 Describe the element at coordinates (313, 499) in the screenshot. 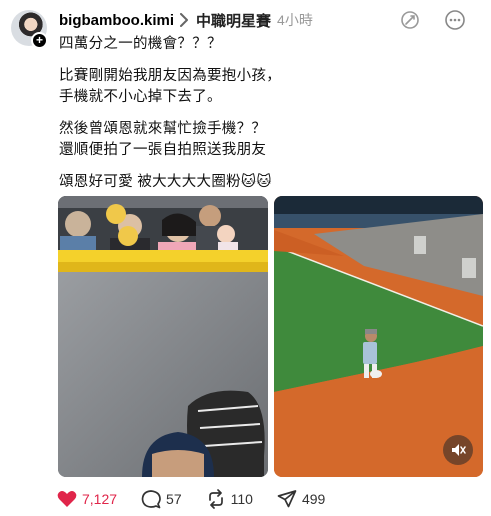

I see `share-count: 499` at that location.